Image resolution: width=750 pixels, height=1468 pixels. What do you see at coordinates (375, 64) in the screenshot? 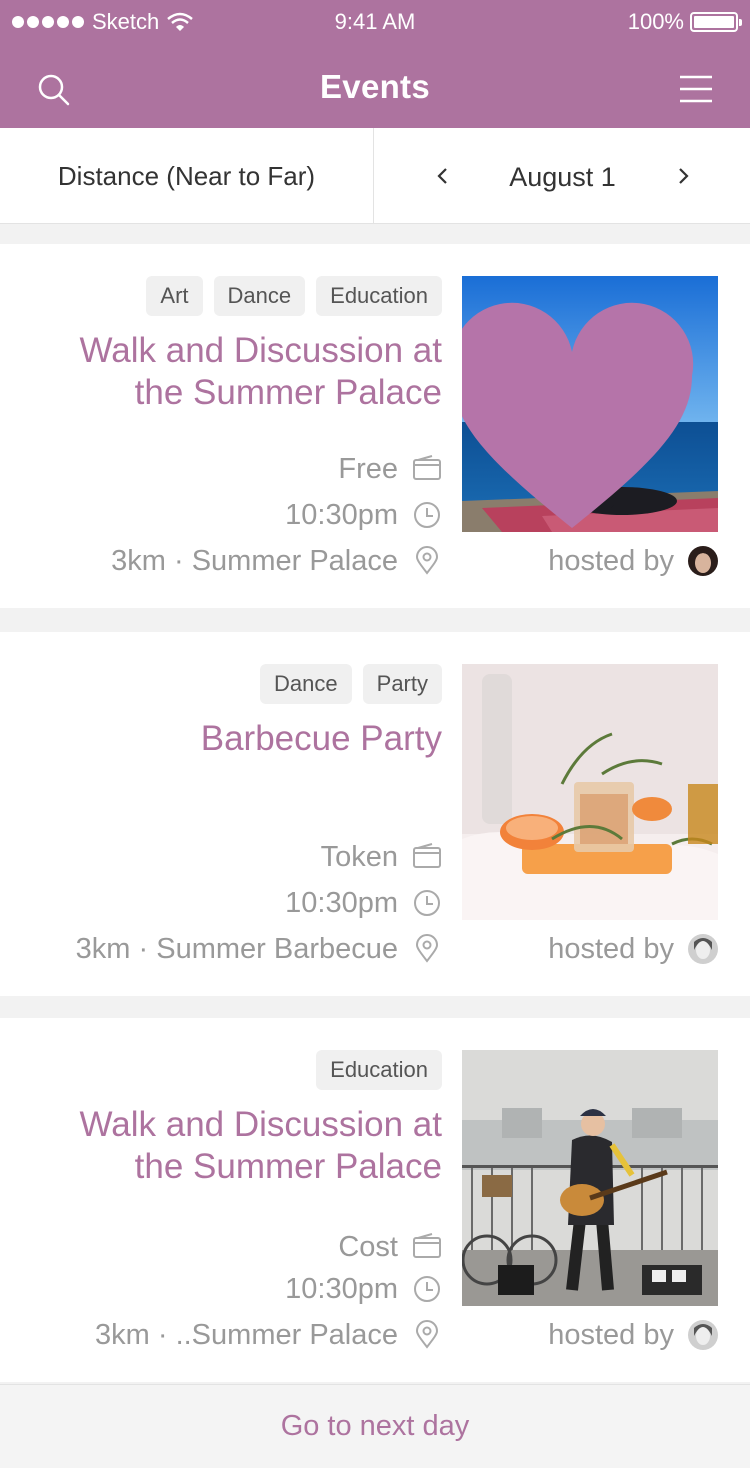
I see `app-header: Sketch 9:41 AM 100% Events` at bounding box center [375, 64].